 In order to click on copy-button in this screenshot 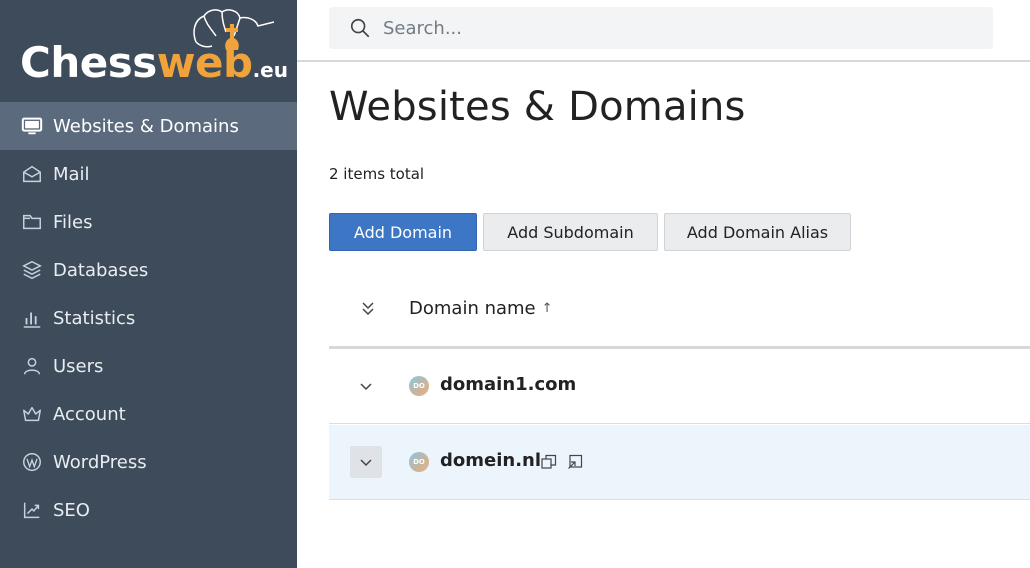, I will do `click(549, 462)`.